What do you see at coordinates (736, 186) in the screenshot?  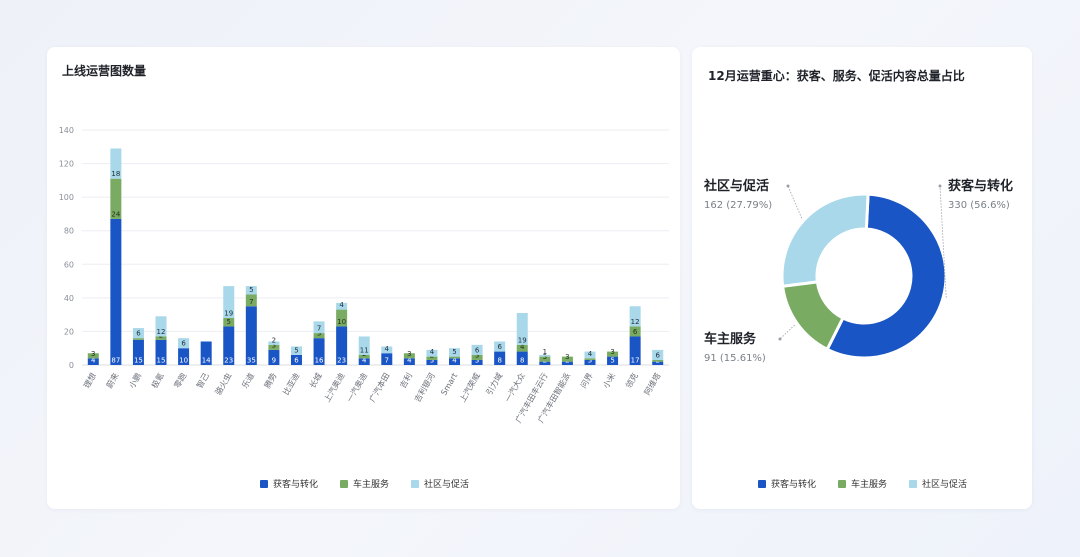 I see `slice-name-label: 社区与促活` at bounding box center [736, 186].